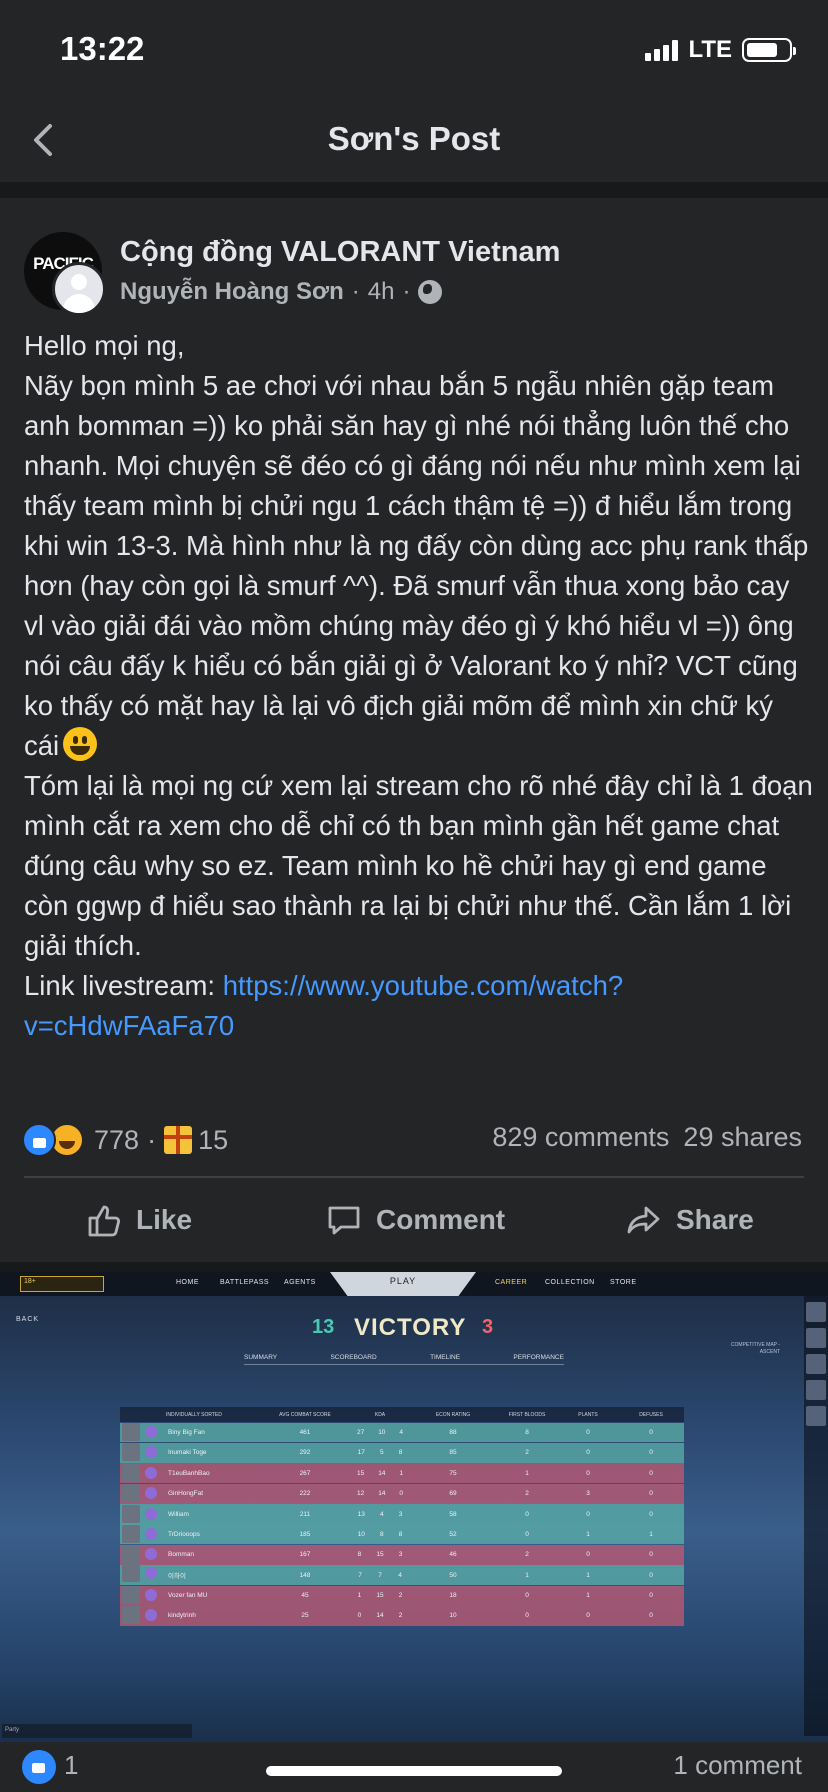 The width and height of the screenshot is (828, 1792). What do you see at coordinates (102, 48) in the screenshot?
I see `status-time: 13:22` at bounding box center [102, 48].